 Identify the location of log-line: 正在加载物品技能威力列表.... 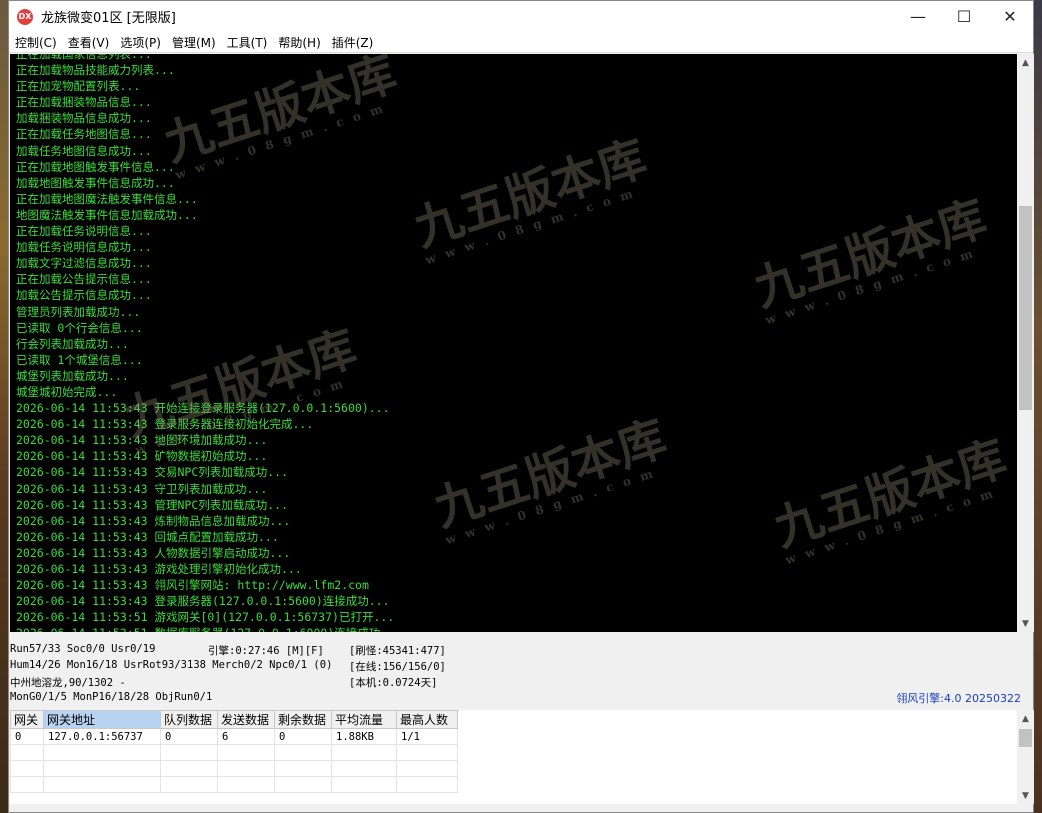
(95, 70).